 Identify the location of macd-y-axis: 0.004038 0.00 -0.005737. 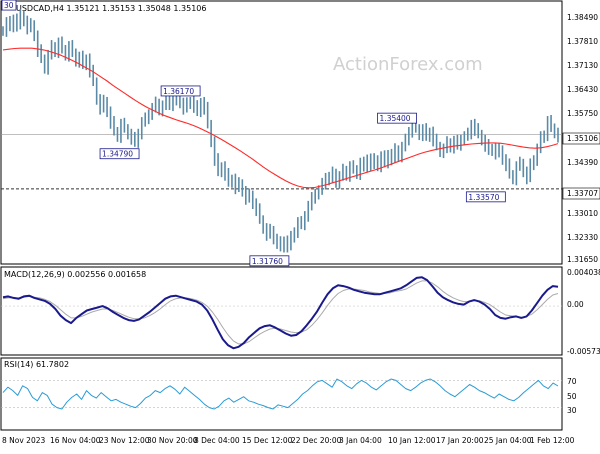
(583, 312).